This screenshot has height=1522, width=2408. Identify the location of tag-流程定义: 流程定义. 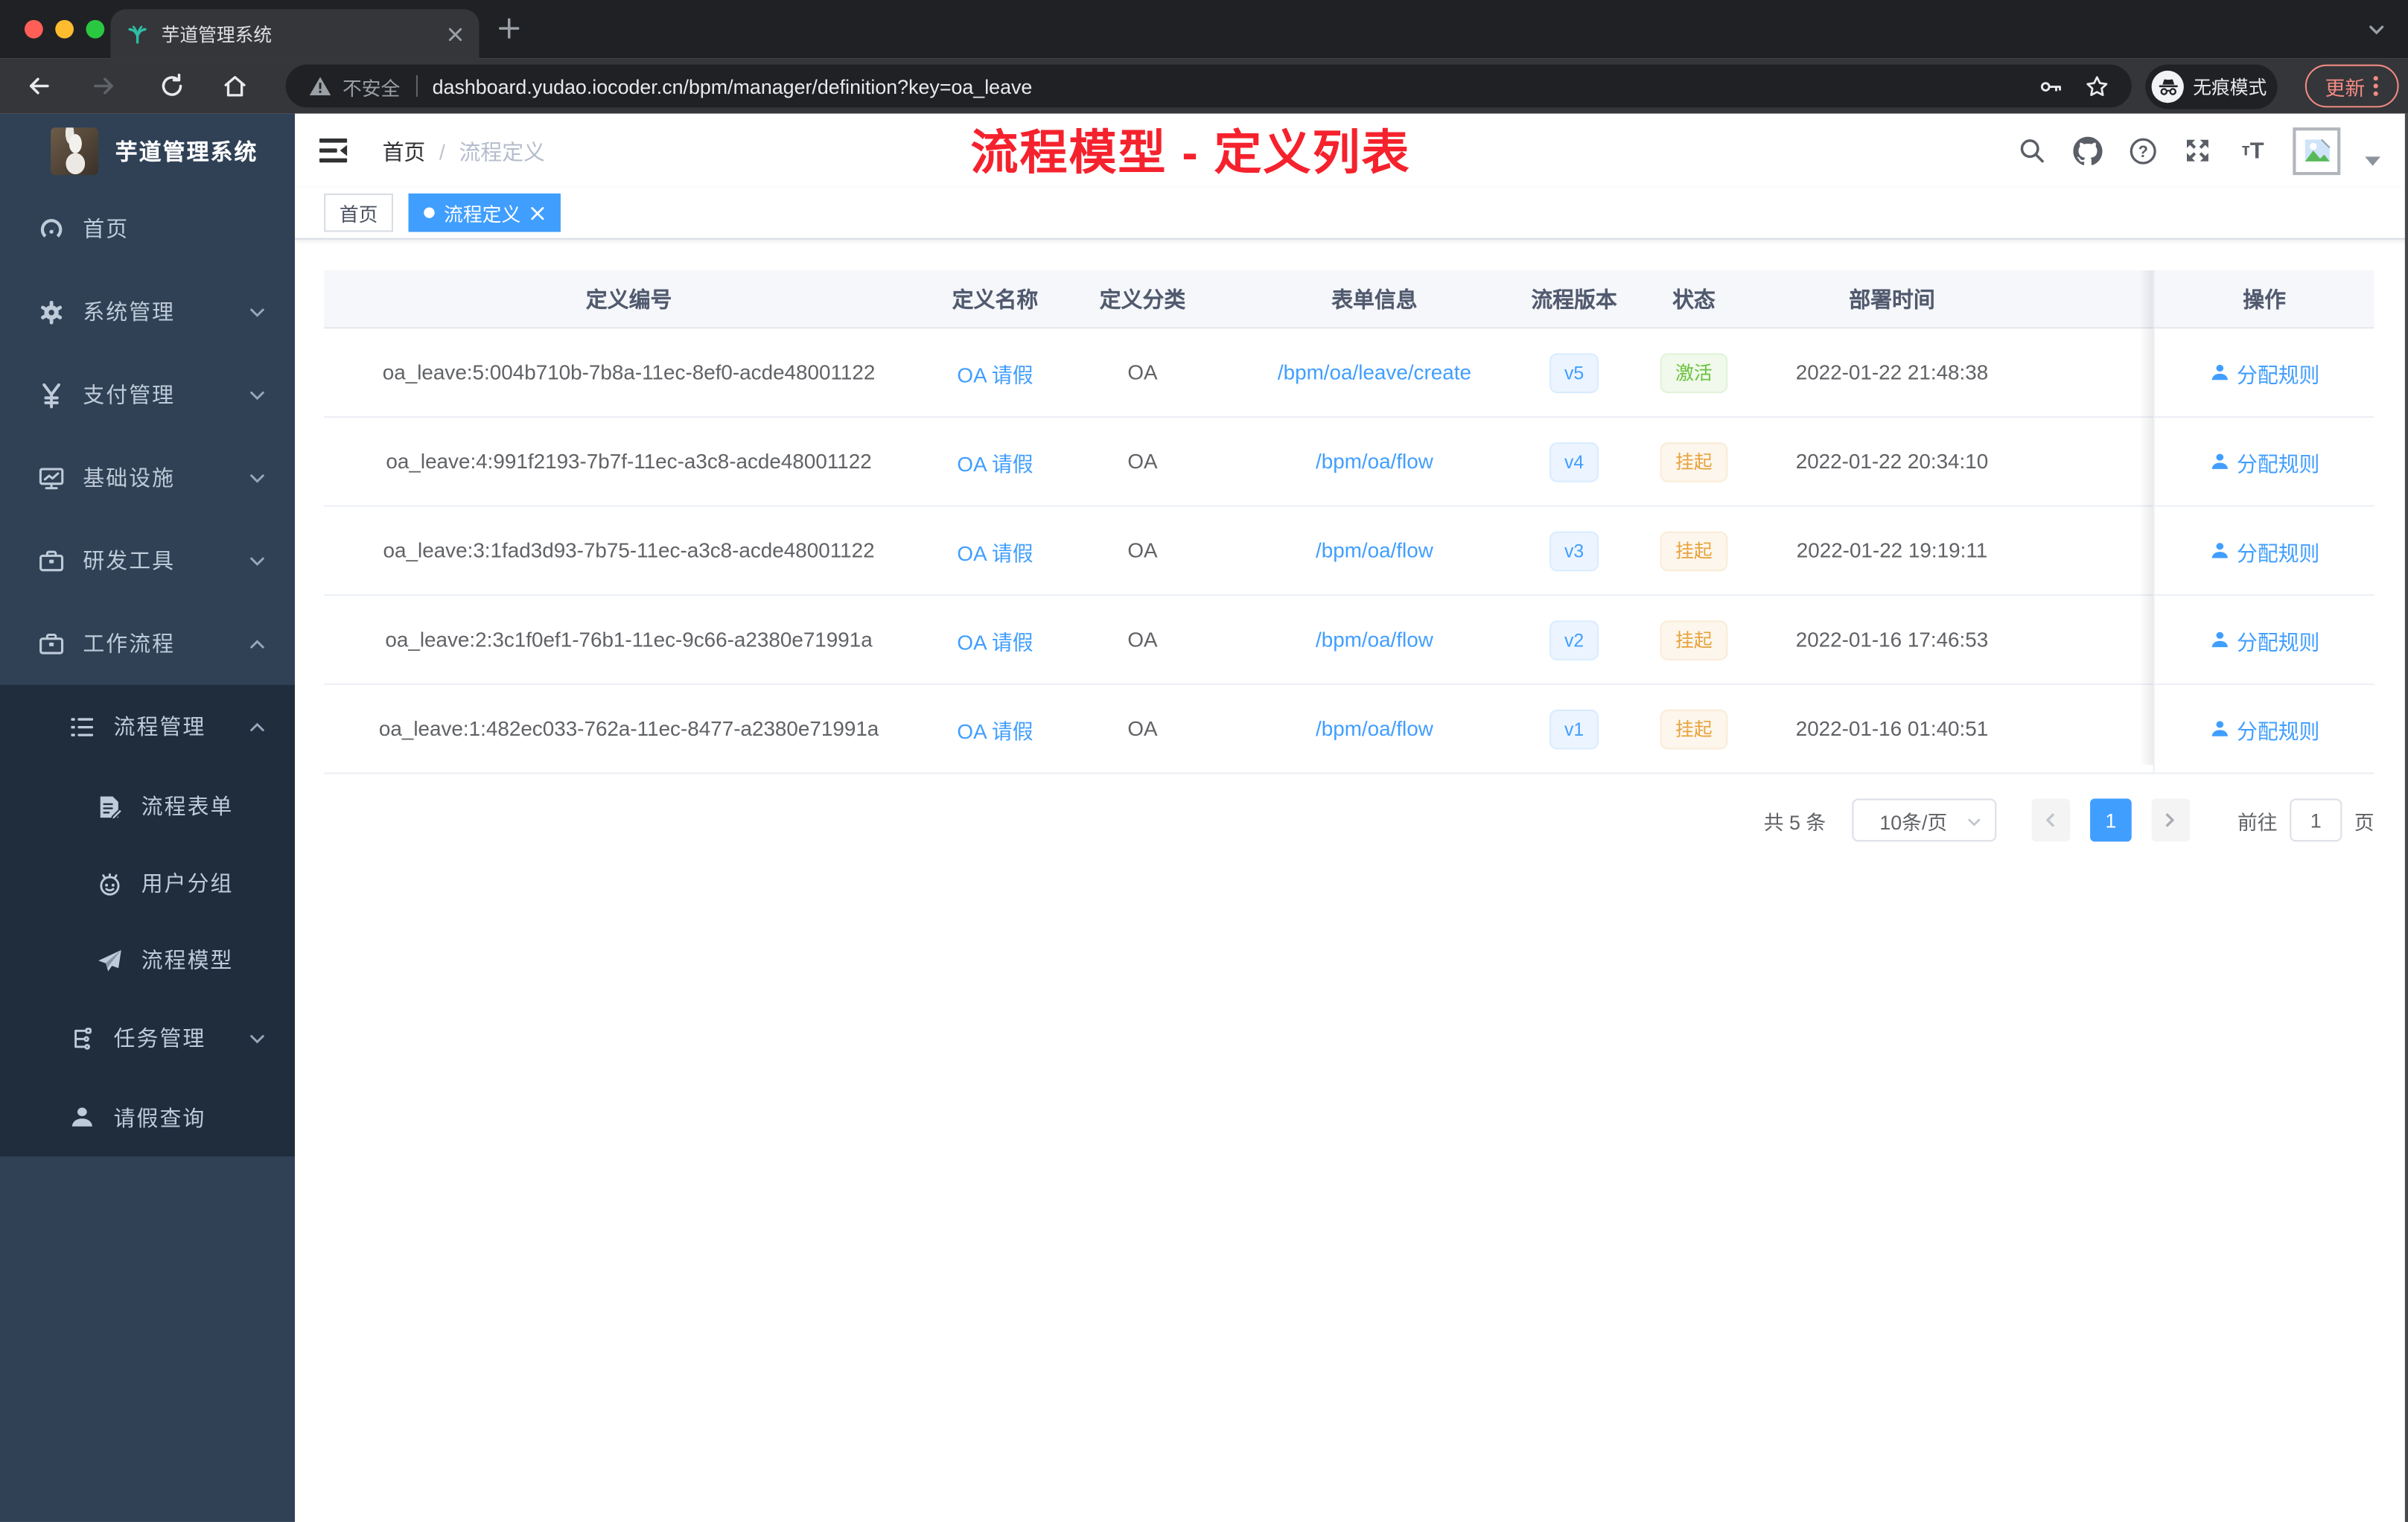
(484, 212).